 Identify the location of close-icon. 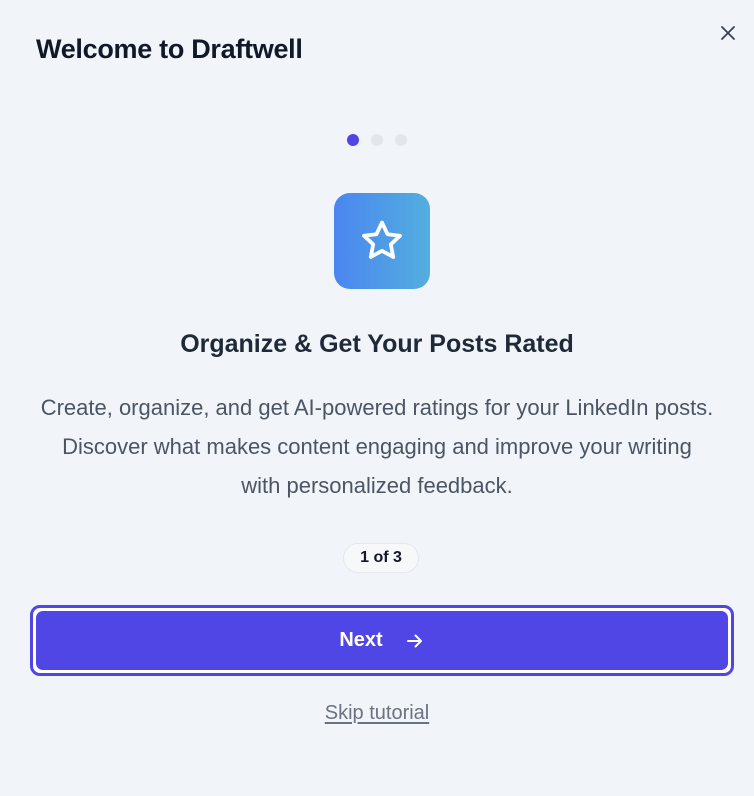
(728, 33).